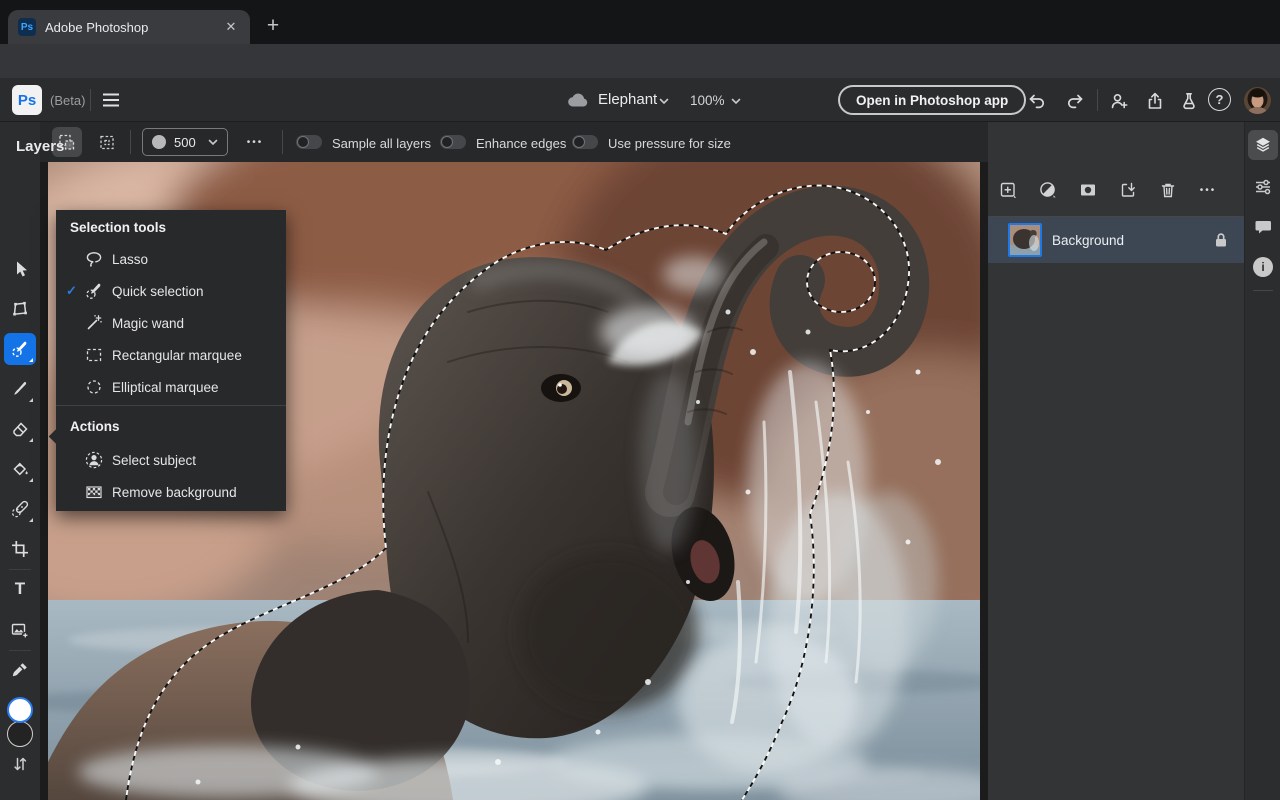 The width and height of the screenshot is (1280, 800). What do you see at coordinates (177, 355) in the screenshot?
I see `flyout-item-label: Rectangular marquee` at bounding box center [177, 355].